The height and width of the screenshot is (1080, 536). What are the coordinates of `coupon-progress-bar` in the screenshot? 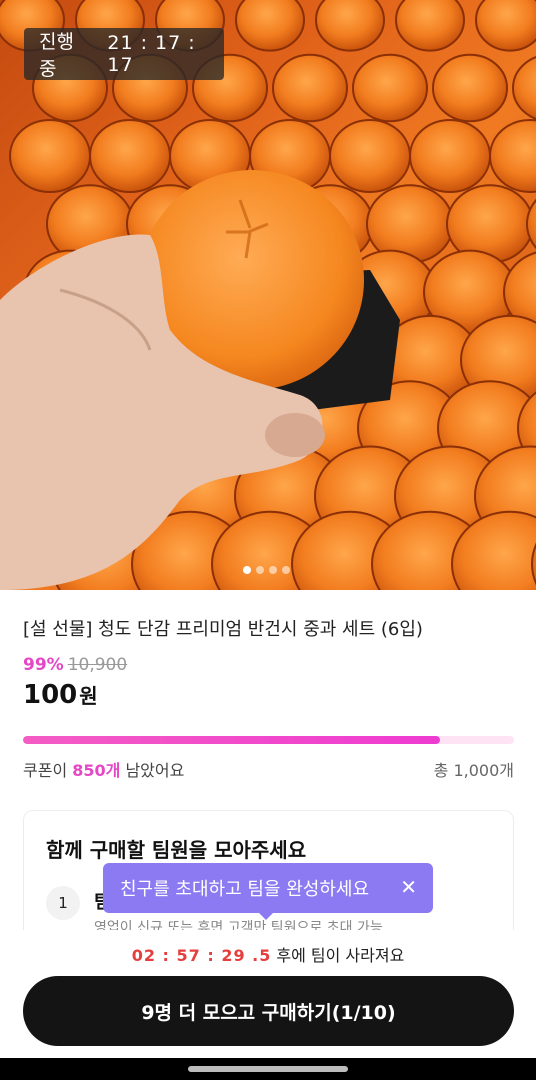 It's located at (268, 740).